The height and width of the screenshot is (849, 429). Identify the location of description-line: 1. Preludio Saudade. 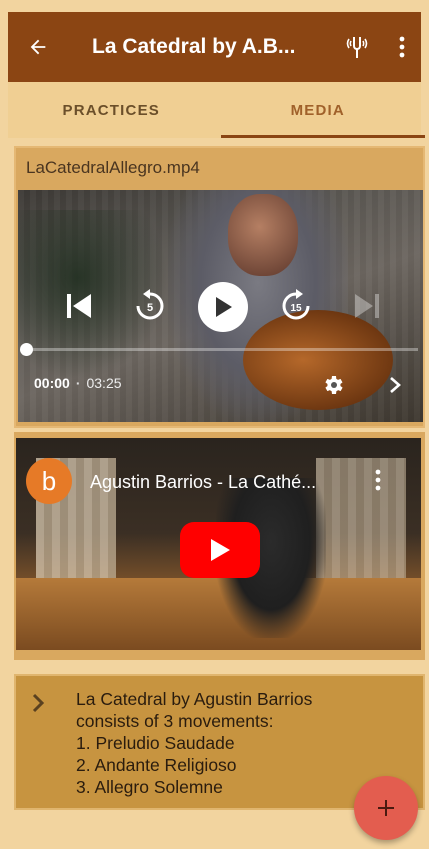
(155, 743).